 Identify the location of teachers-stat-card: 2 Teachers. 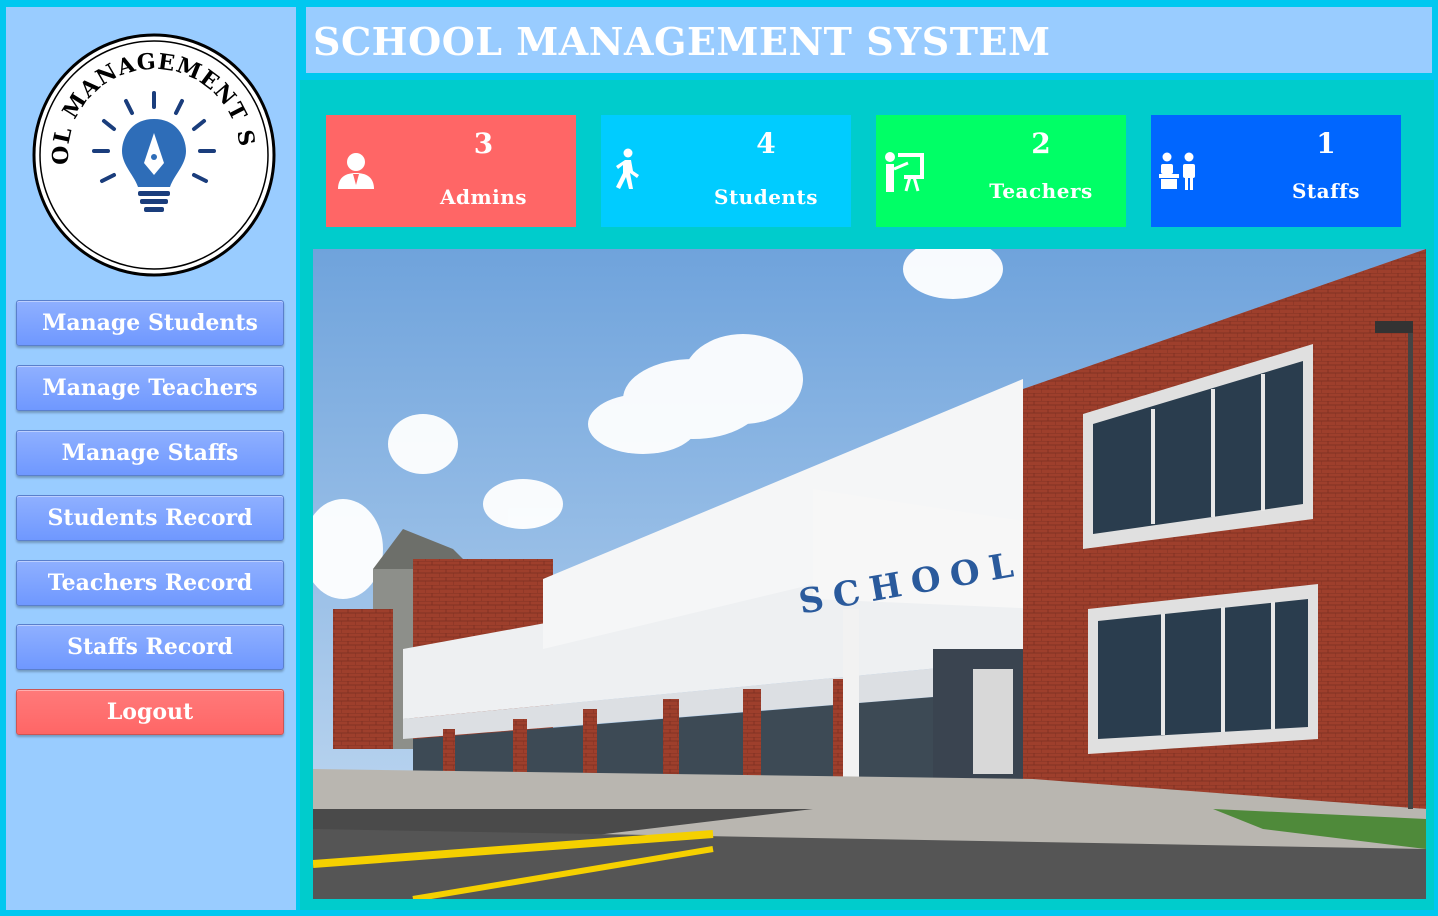
(1001, 171).